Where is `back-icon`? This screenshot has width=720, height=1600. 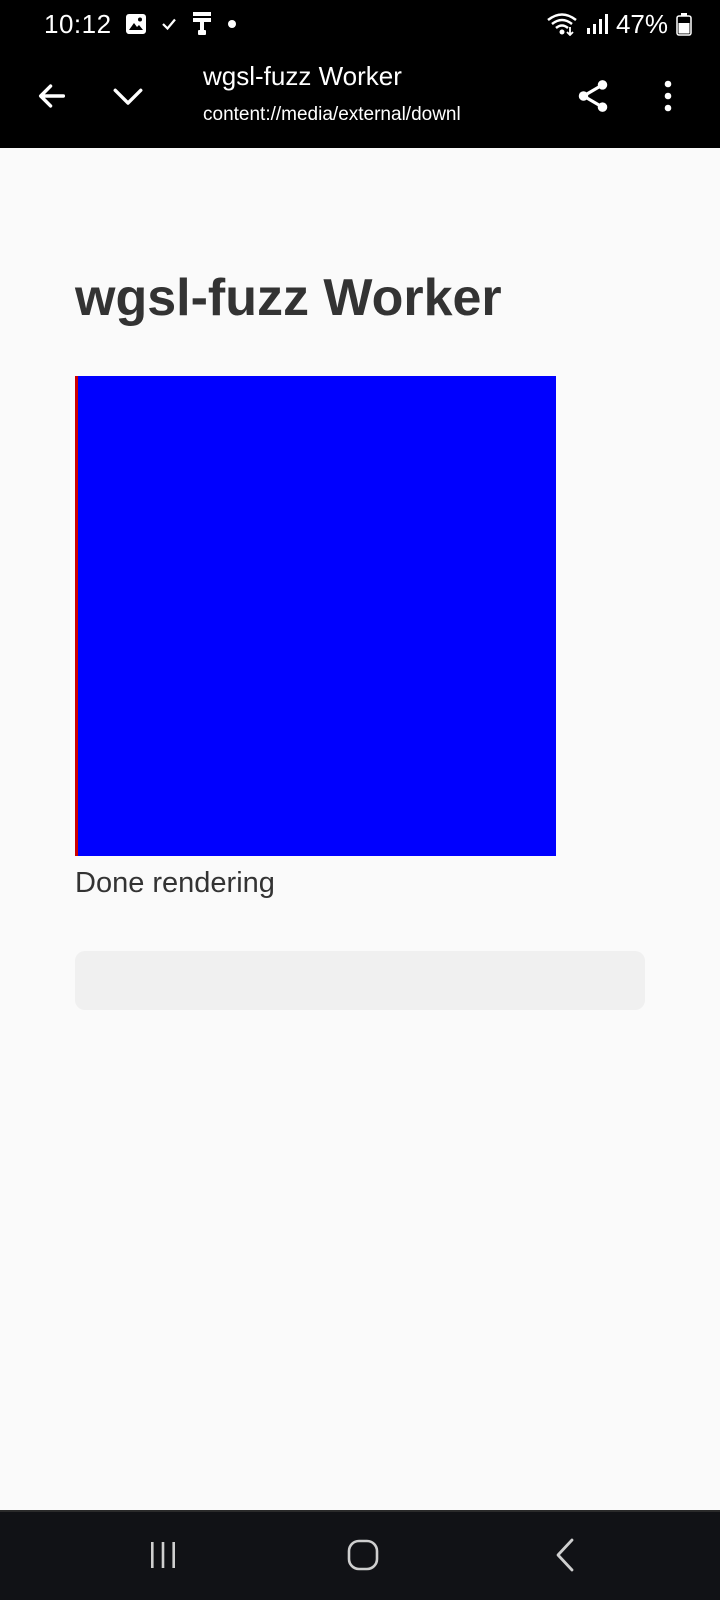
back-icon is located at coordinates (565, 1557).